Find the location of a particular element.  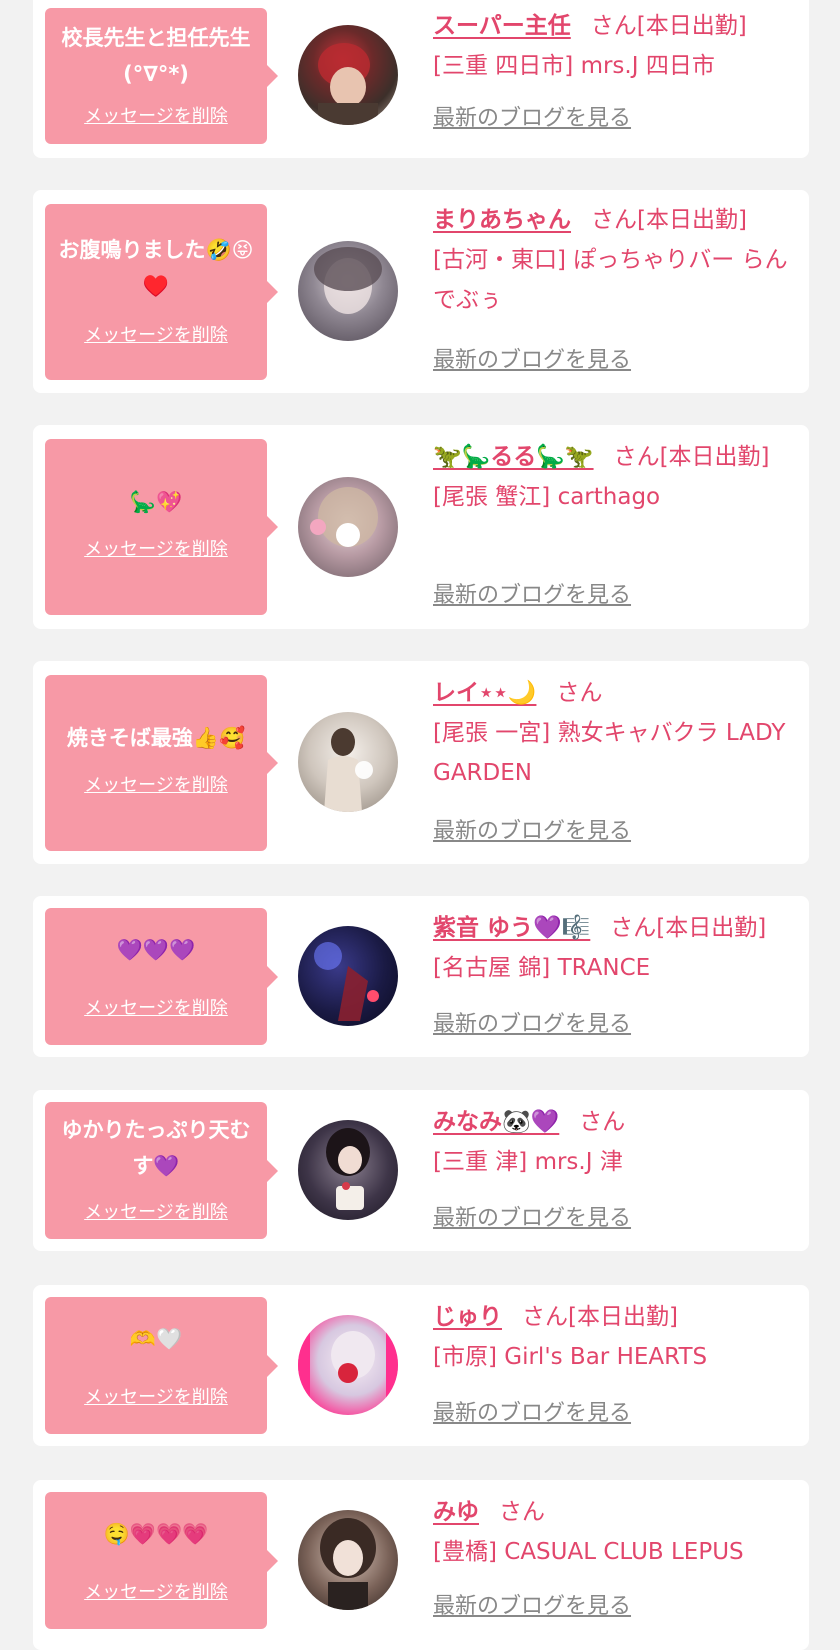

message-bubble: お腹鳴りました🤣😝♥️ メッセージを削除 is located at coordinates (161, 292).